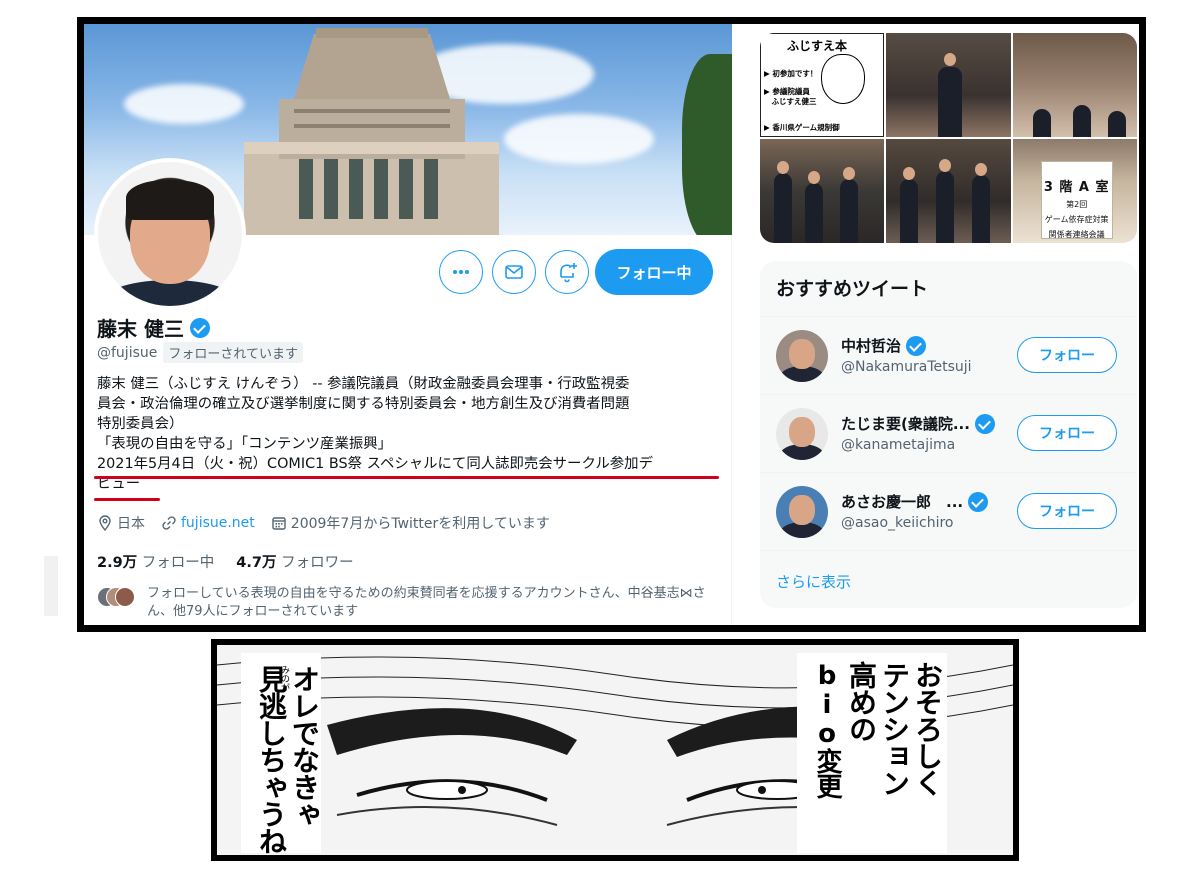 The height and width of the screenshot is (879, 1200). What do you see at coordinates (1076, 200) in the screenshot?
I see `room-sign: 3 階 A 室 第2回 ゲーム依存症対策 関係者連絡会議` at bounding box center [1076, 200].